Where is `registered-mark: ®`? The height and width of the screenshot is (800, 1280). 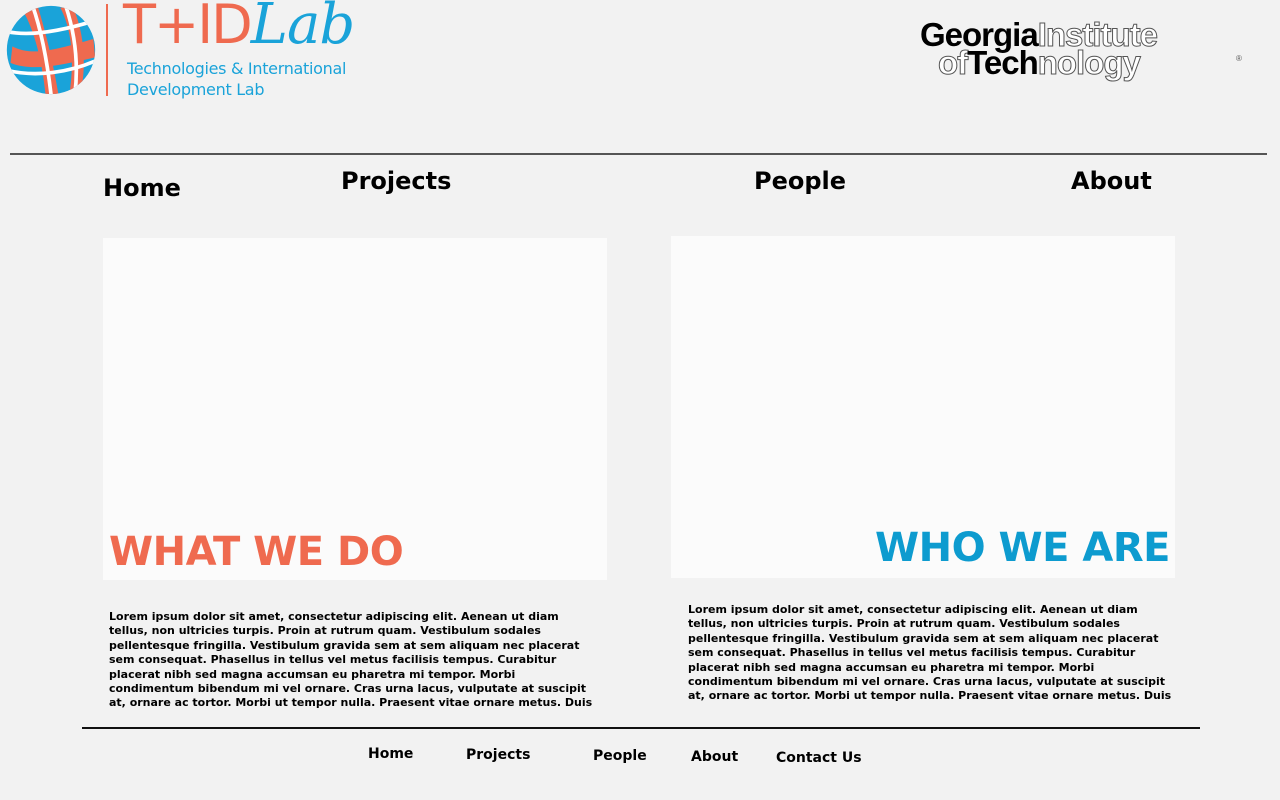 registered-mark: ® is located at coordinates (1239, 58).